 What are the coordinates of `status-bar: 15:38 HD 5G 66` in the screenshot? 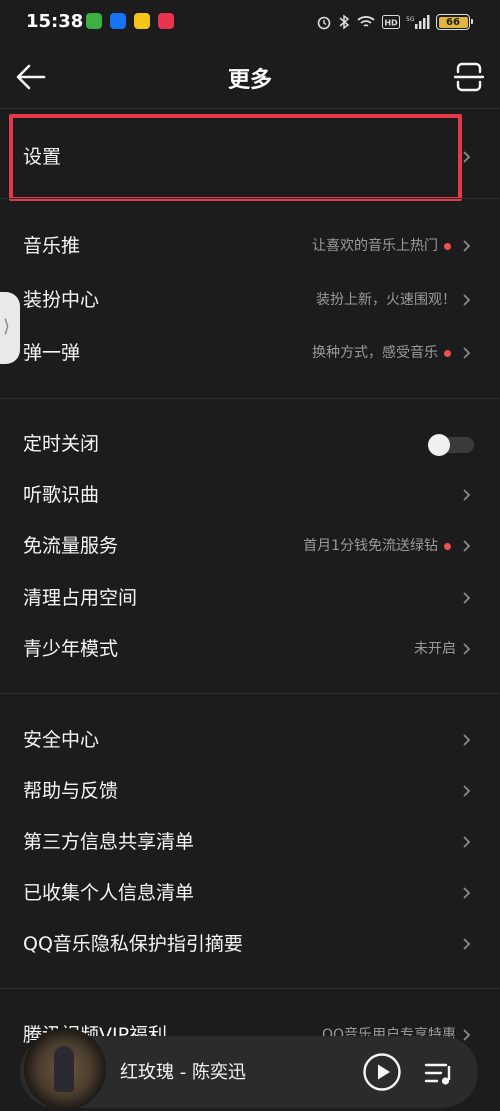 It's located at (250, 23).